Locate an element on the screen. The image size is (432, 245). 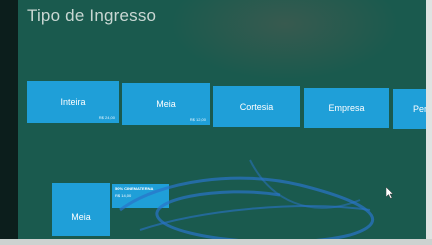
monitor-bezel-right is located at coordinates (429, 122).